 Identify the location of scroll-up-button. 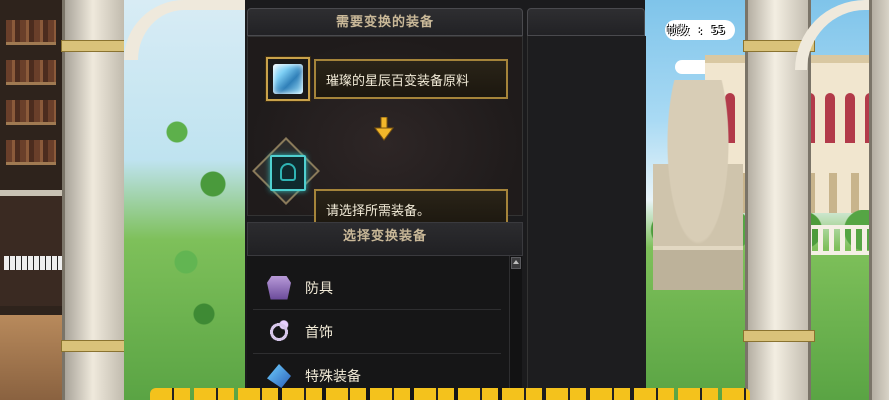
(516, 263).